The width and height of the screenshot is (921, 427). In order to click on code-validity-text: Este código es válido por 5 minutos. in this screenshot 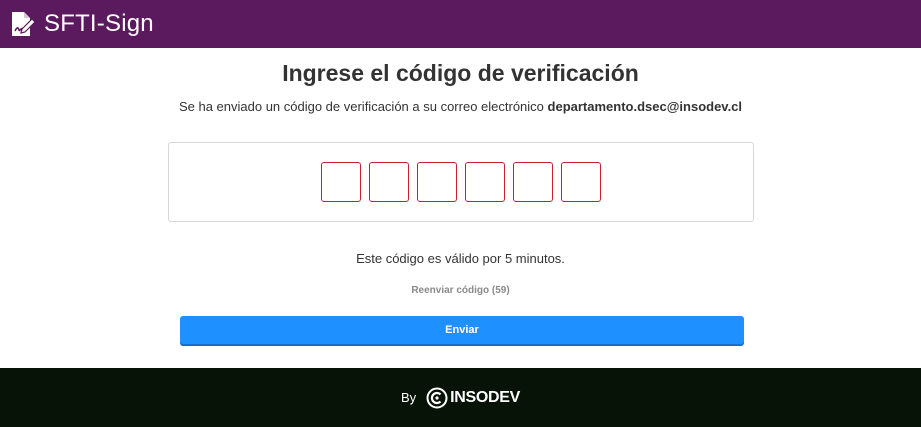, I will do `click(460, 258)`.